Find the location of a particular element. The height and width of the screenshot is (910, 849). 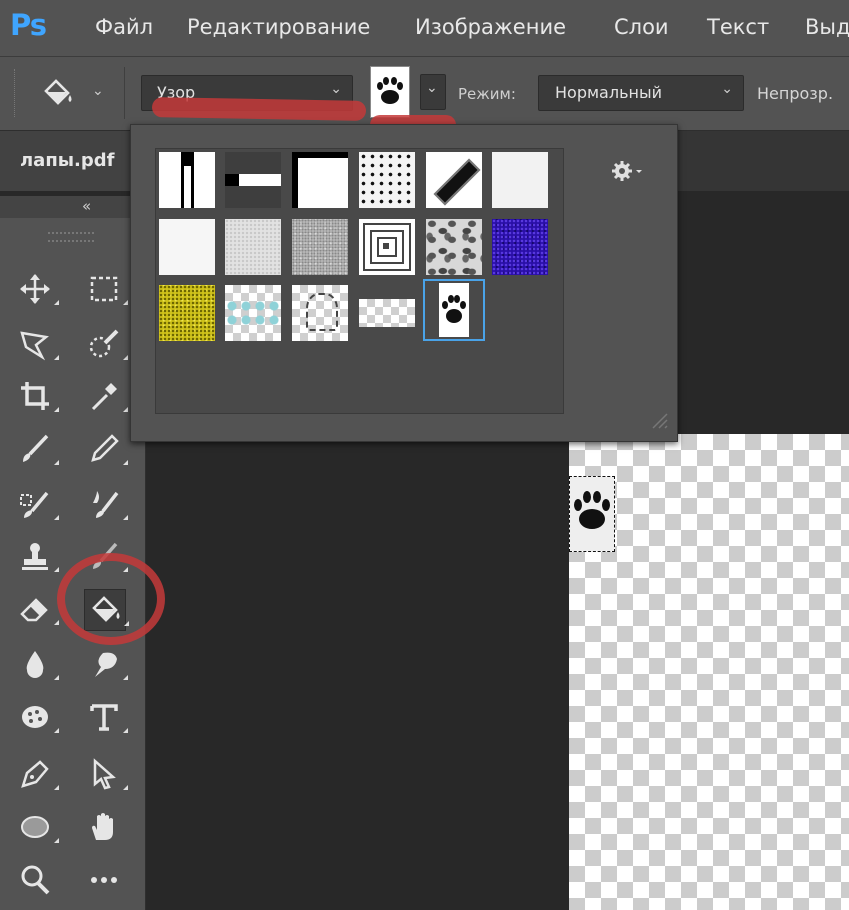

more-icon is located at coordinates (104, 880).